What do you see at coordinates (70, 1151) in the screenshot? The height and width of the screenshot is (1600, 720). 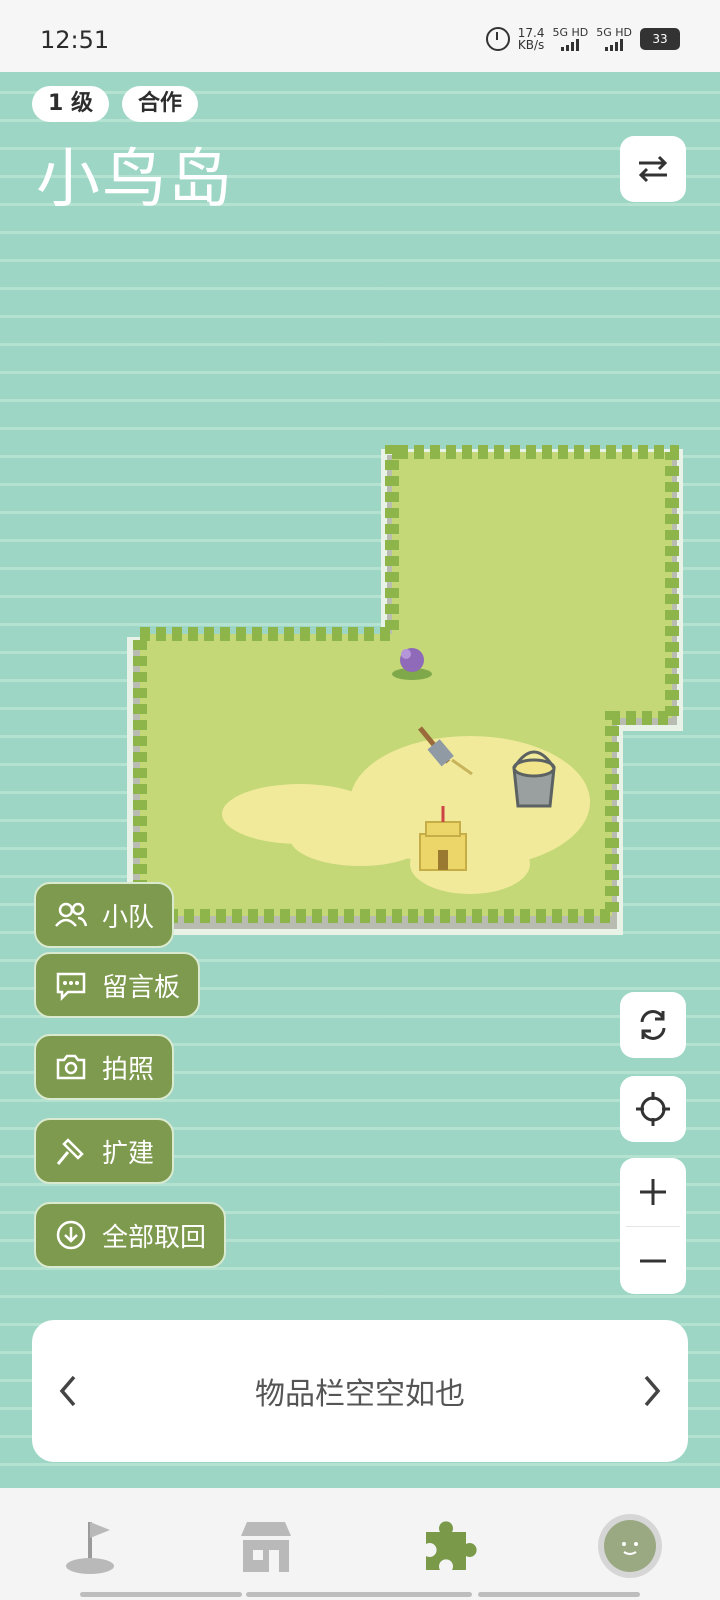 I see `hammer-icon` at bounding box center [70, 1151].